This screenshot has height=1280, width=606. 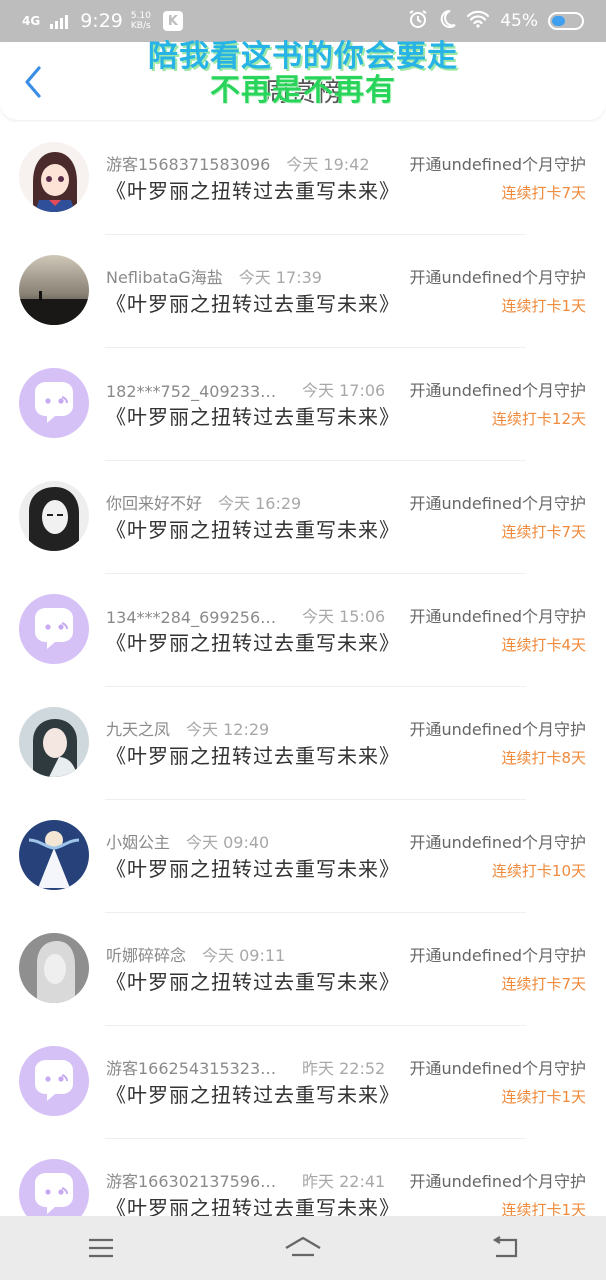 What do you see at coordinates (228, 729) in the screenshot?
I see `timestamp: 今天 12:29` at bounding box center [228, 729].